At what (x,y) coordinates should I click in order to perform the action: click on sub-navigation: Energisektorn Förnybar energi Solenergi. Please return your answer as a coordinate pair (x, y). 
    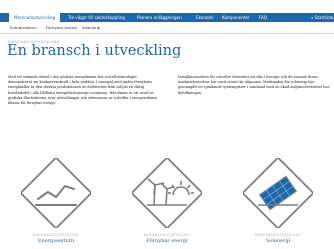
    Looking at the image, I should click on (167, 28).